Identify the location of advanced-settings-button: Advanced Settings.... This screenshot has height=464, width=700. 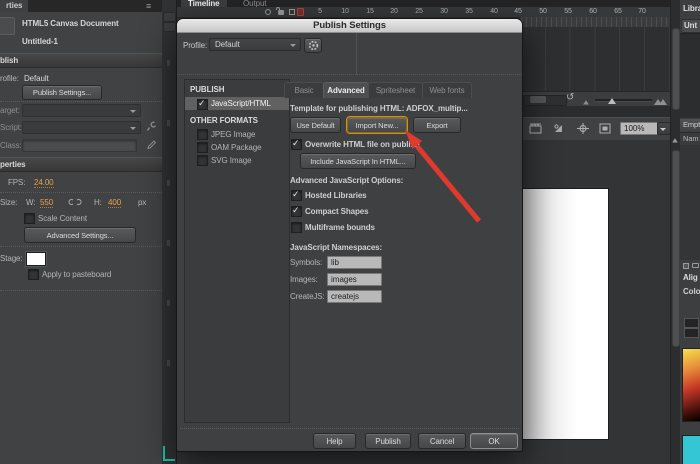
(80, 235).